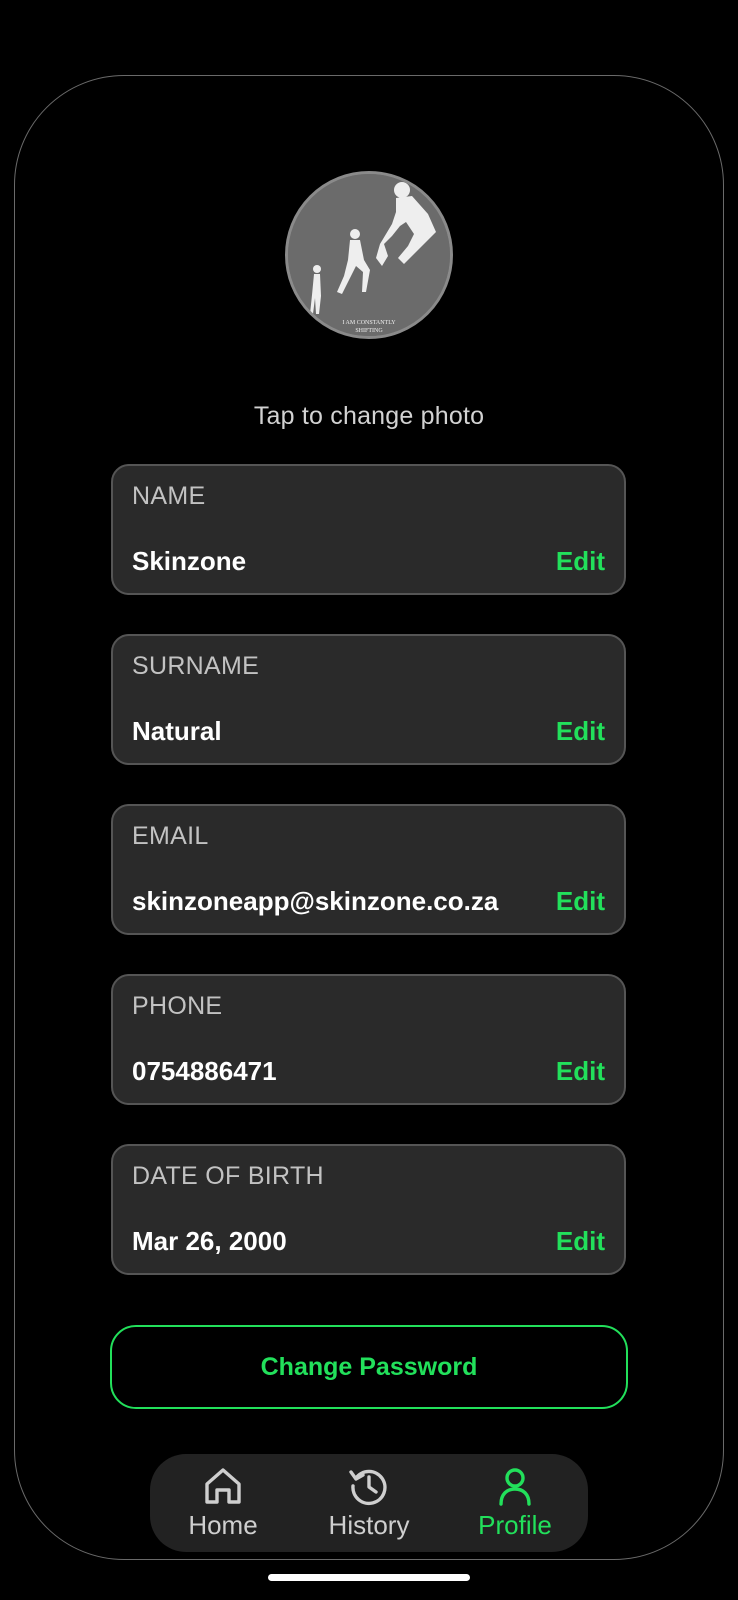  What do you see at coordinates (369, 1367) in the screenshot?
I see `change-password-button: Change Password` at bounding box center [369, 1367].